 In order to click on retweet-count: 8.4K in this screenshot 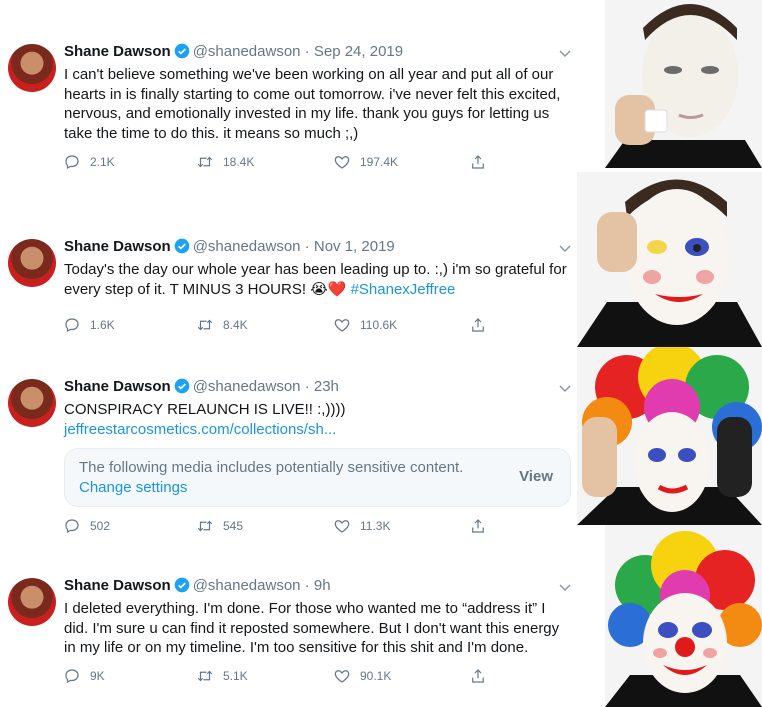, I will do `click(235, 325)`.